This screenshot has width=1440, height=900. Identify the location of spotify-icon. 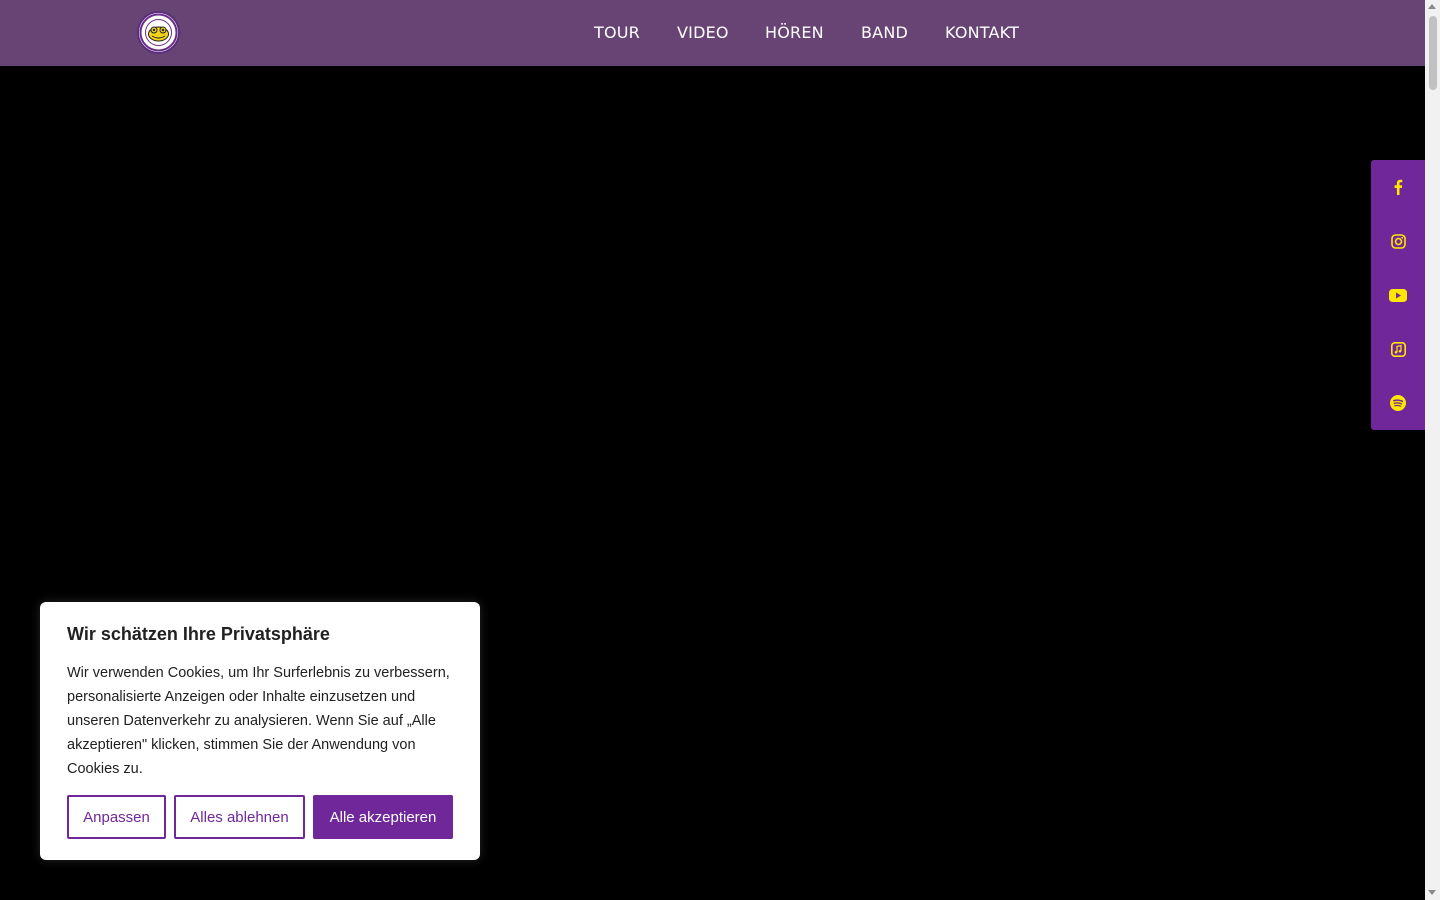
(1398, 403).